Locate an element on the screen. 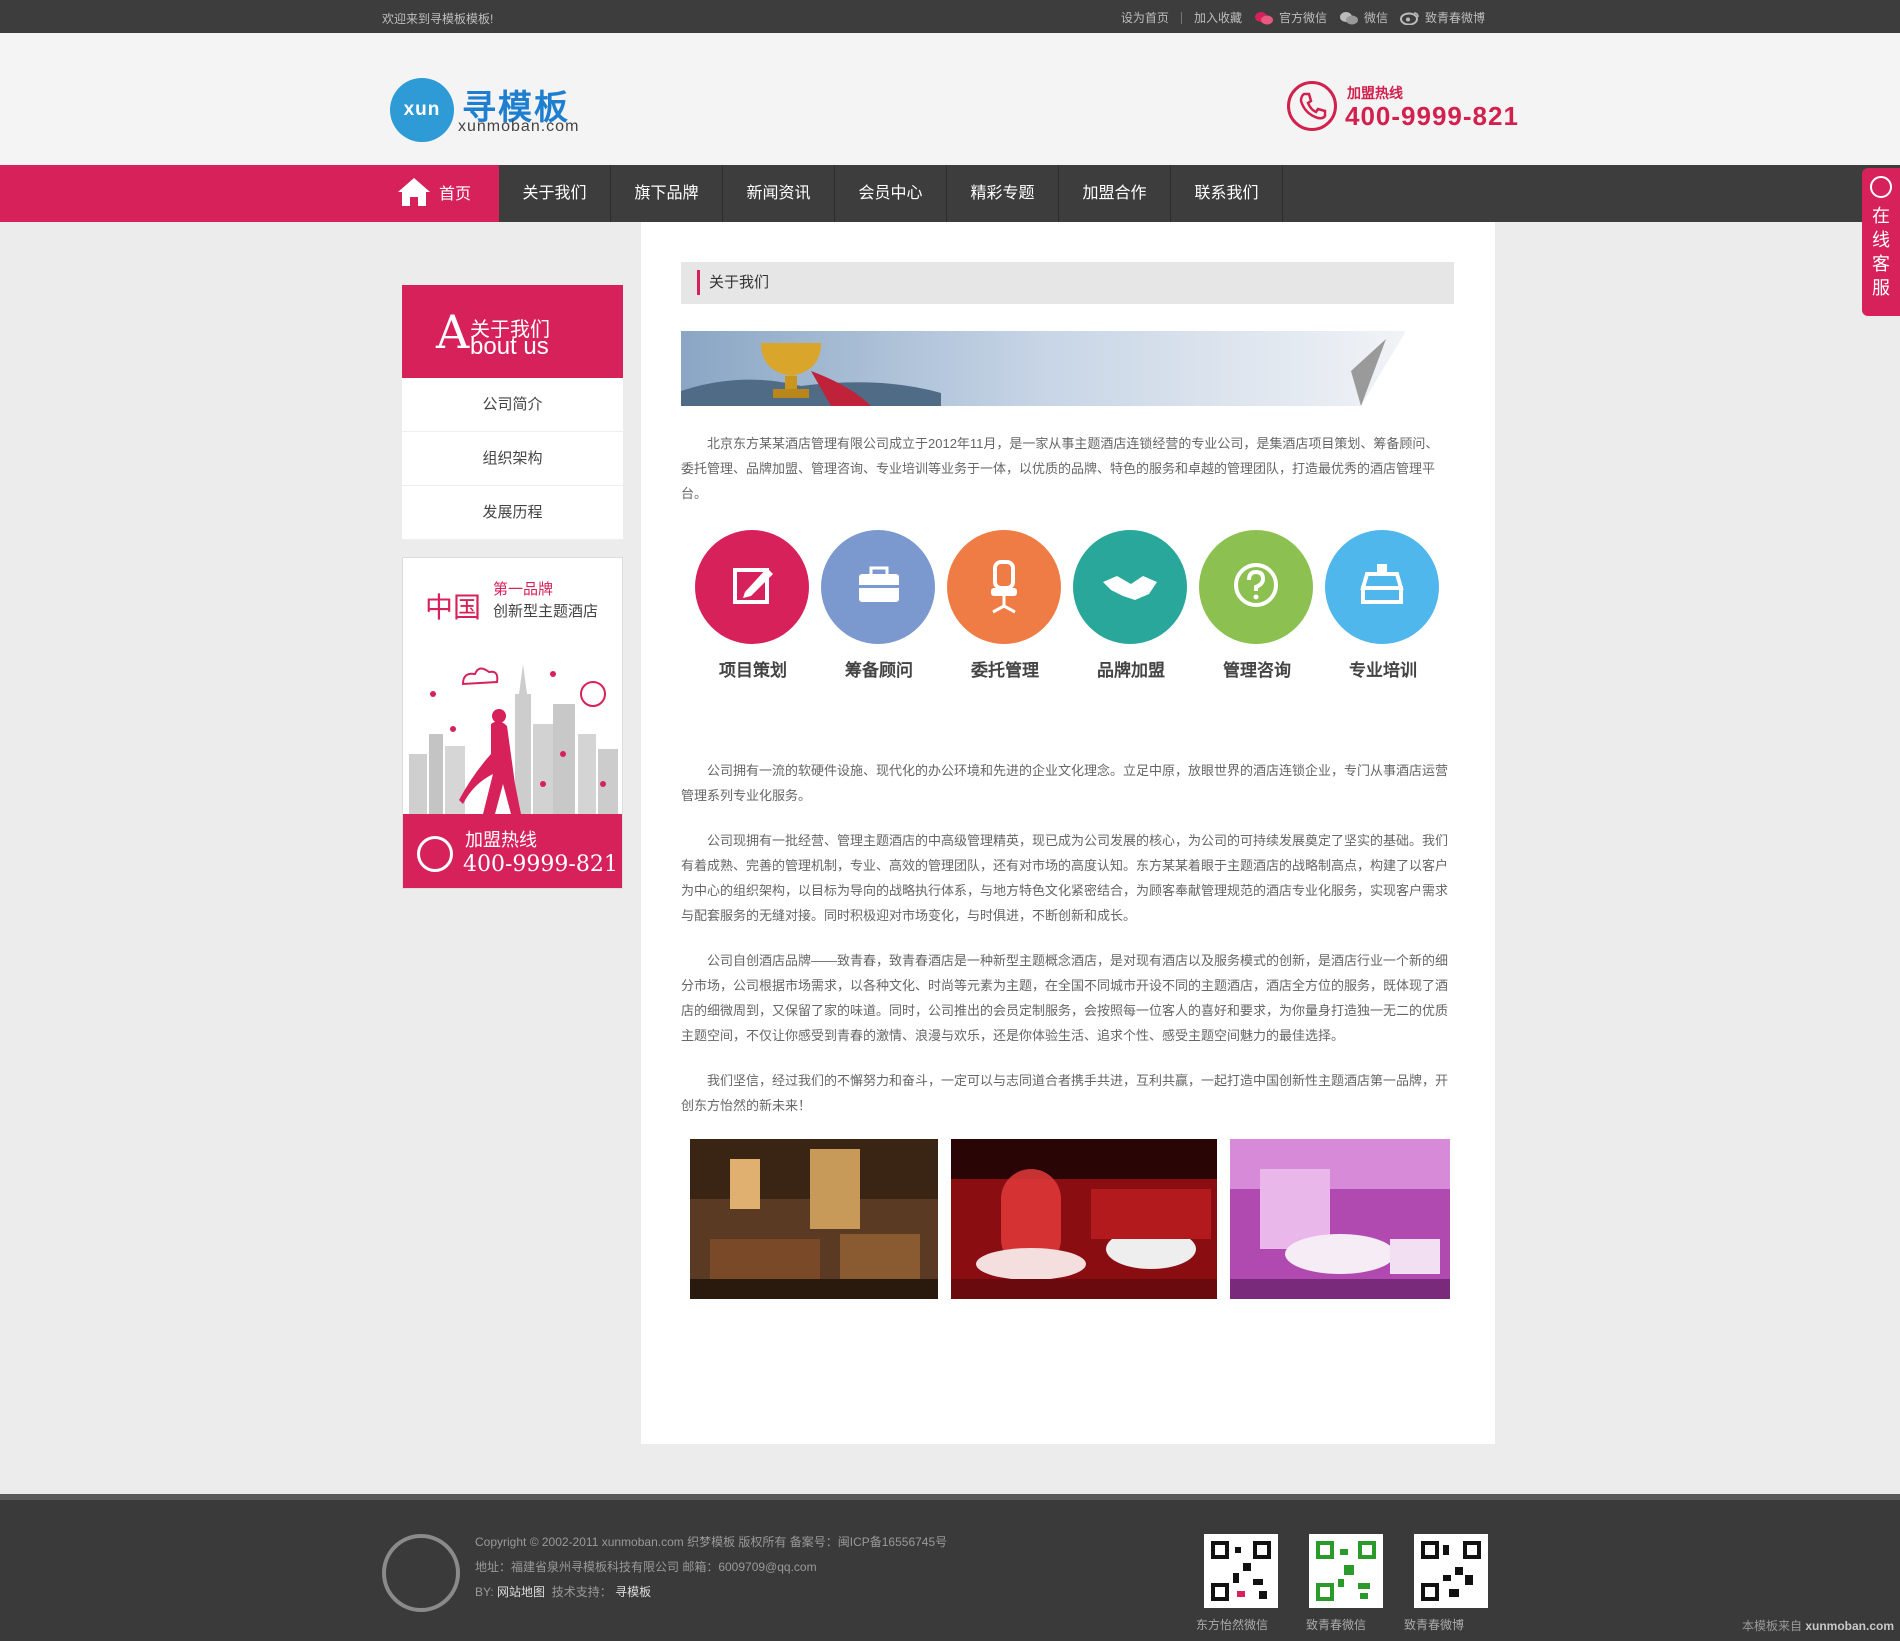 This screenshot has height=1641, width=1900. service-label: 管理咨询 is located at coordinates (1257, 671).